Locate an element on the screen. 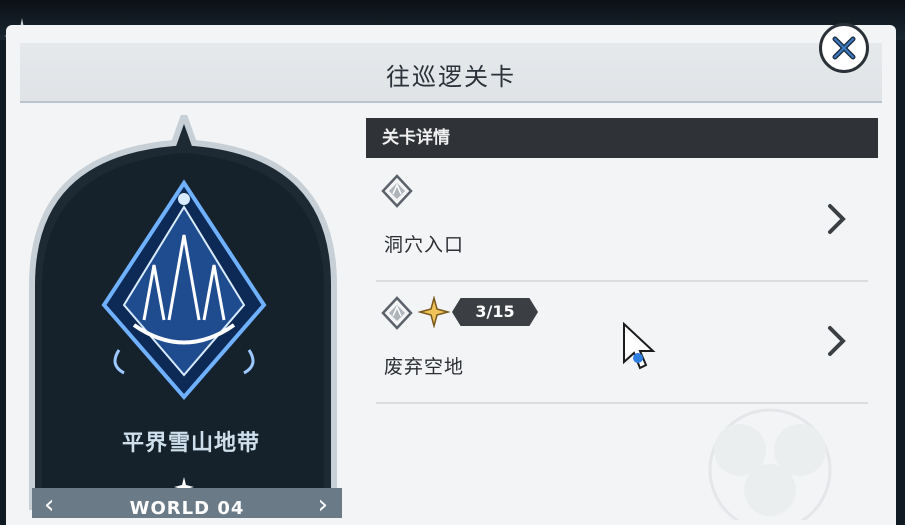 The height and width of the screenshot is (525, 905). close-button is located at coordinates (844, 48).